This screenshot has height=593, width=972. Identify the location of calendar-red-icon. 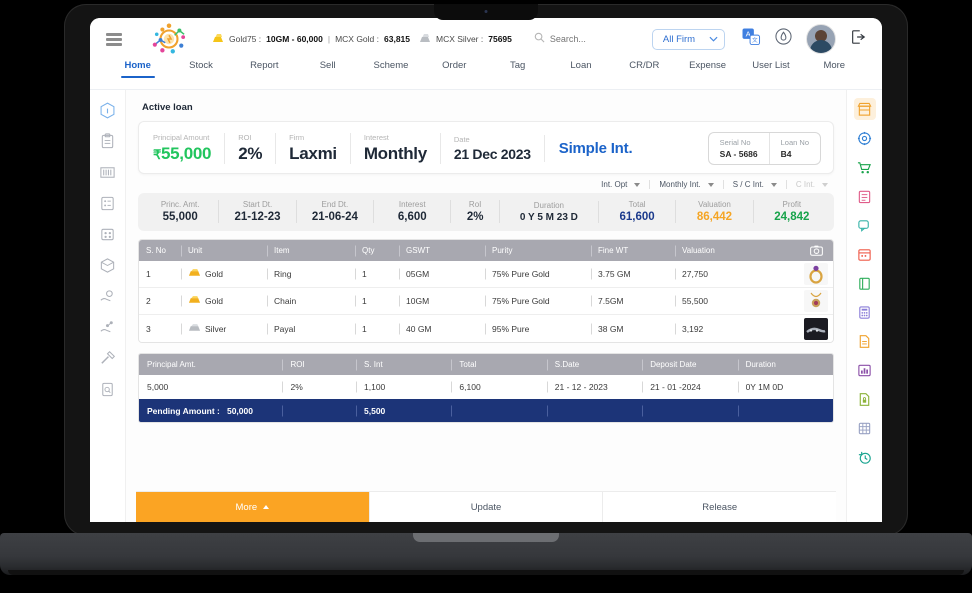
(865, 254).